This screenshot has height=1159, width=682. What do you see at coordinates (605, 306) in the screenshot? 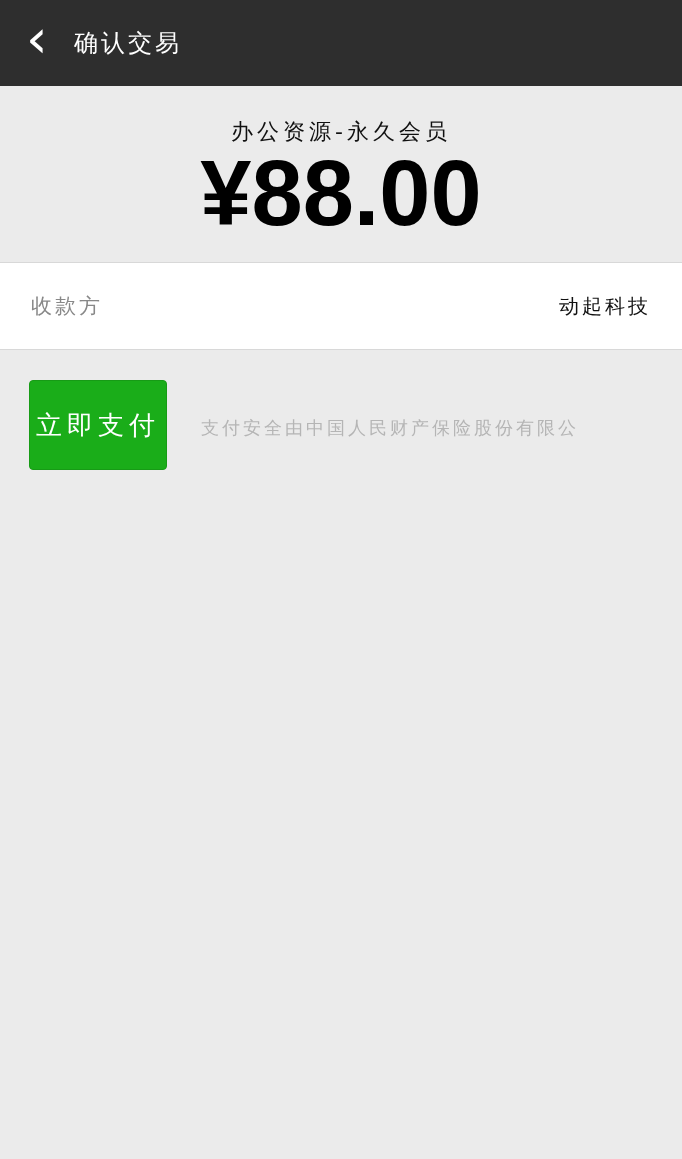
I see `payee-name: 动起科技` at bounding box center [605, 306].